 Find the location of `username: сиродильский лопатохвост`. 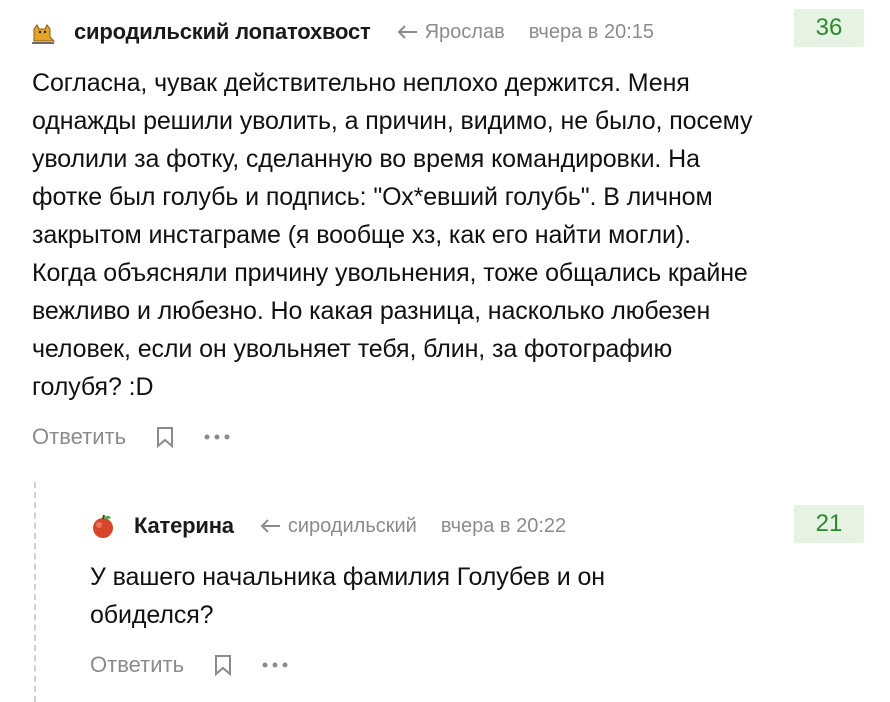

username: сиродильский лопатохвост is located at coordinates (222, 32).